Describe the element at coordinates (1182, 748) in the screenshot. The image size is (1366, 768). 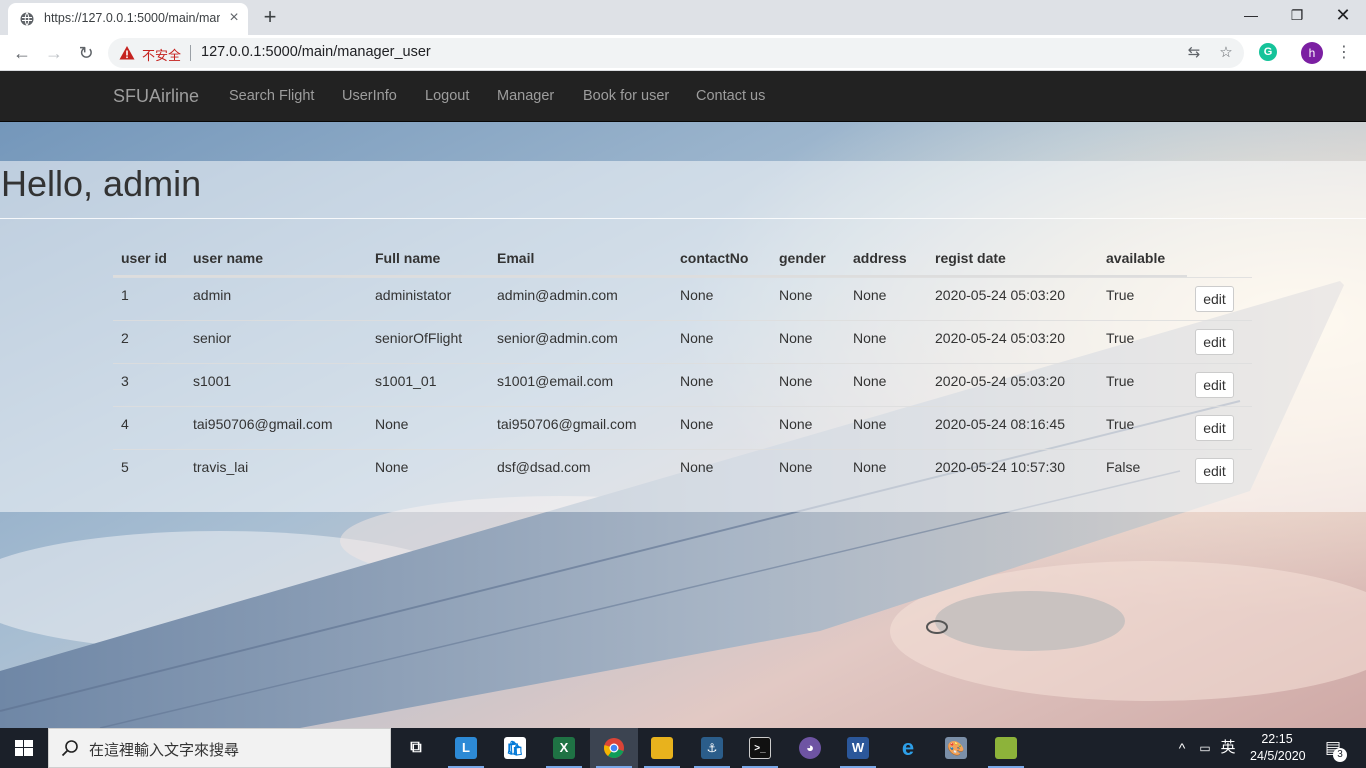
I see `chevron-up-icon: ^` at that location.